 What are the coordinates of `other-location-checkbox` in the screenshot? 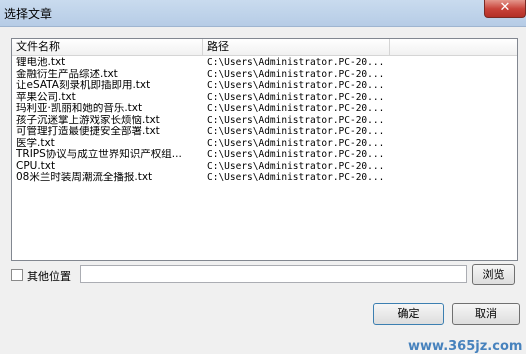 It's located at (17, 275).